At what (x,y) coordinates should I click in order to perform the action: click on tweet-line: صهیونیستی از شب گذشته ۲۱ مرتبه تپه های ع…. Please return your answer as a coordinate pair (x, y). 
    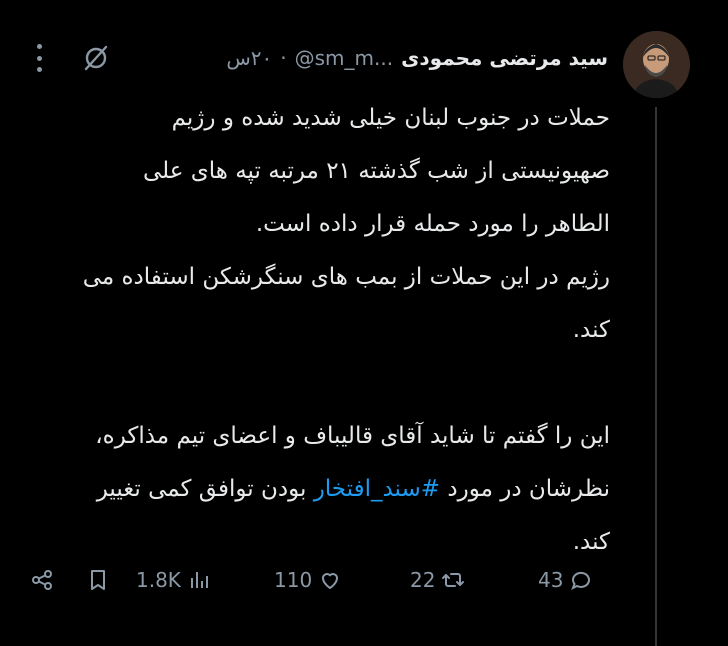
    Looking at the image, I should click on (376, 171).